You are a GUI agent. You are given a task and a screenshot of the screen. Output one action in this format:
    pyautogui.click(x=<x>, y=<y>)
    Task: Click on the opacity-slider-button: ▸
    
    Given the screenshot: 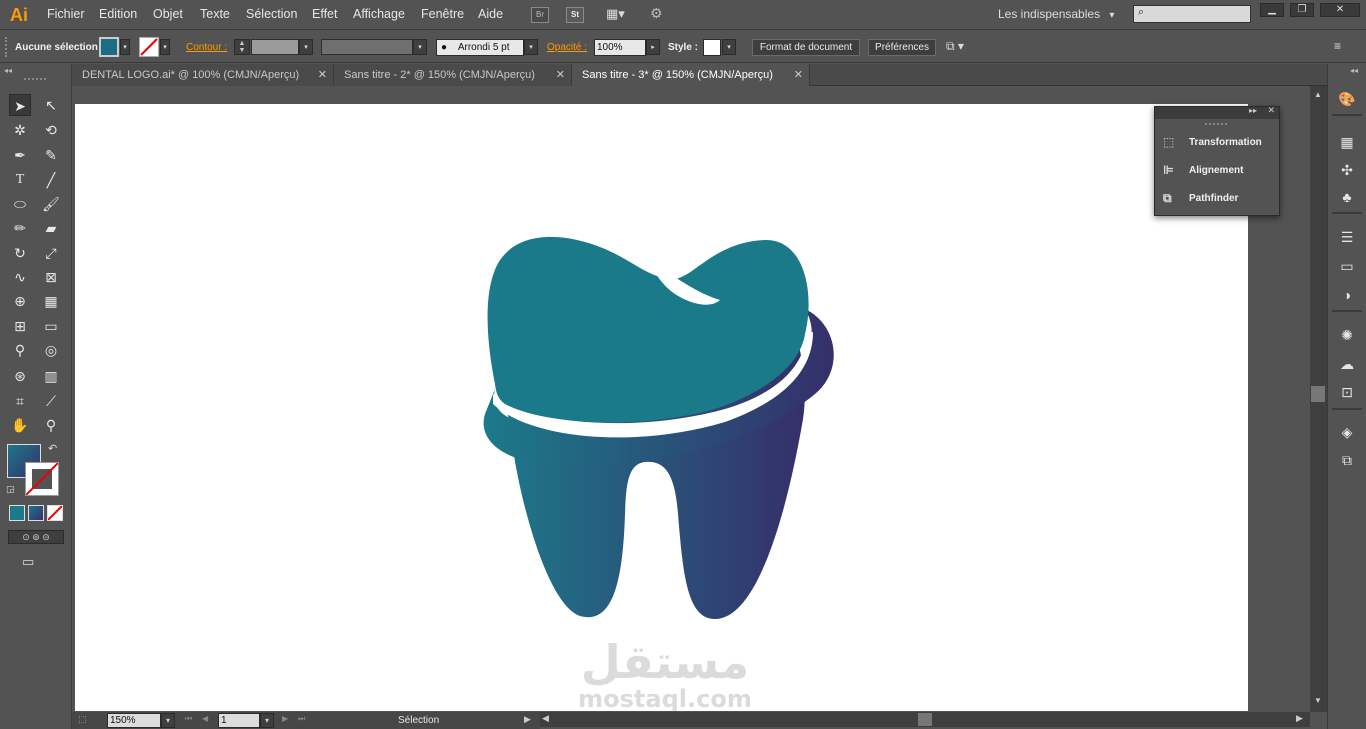 What is the action you would take?
    pyautogui.click(x=653, y=47)
    